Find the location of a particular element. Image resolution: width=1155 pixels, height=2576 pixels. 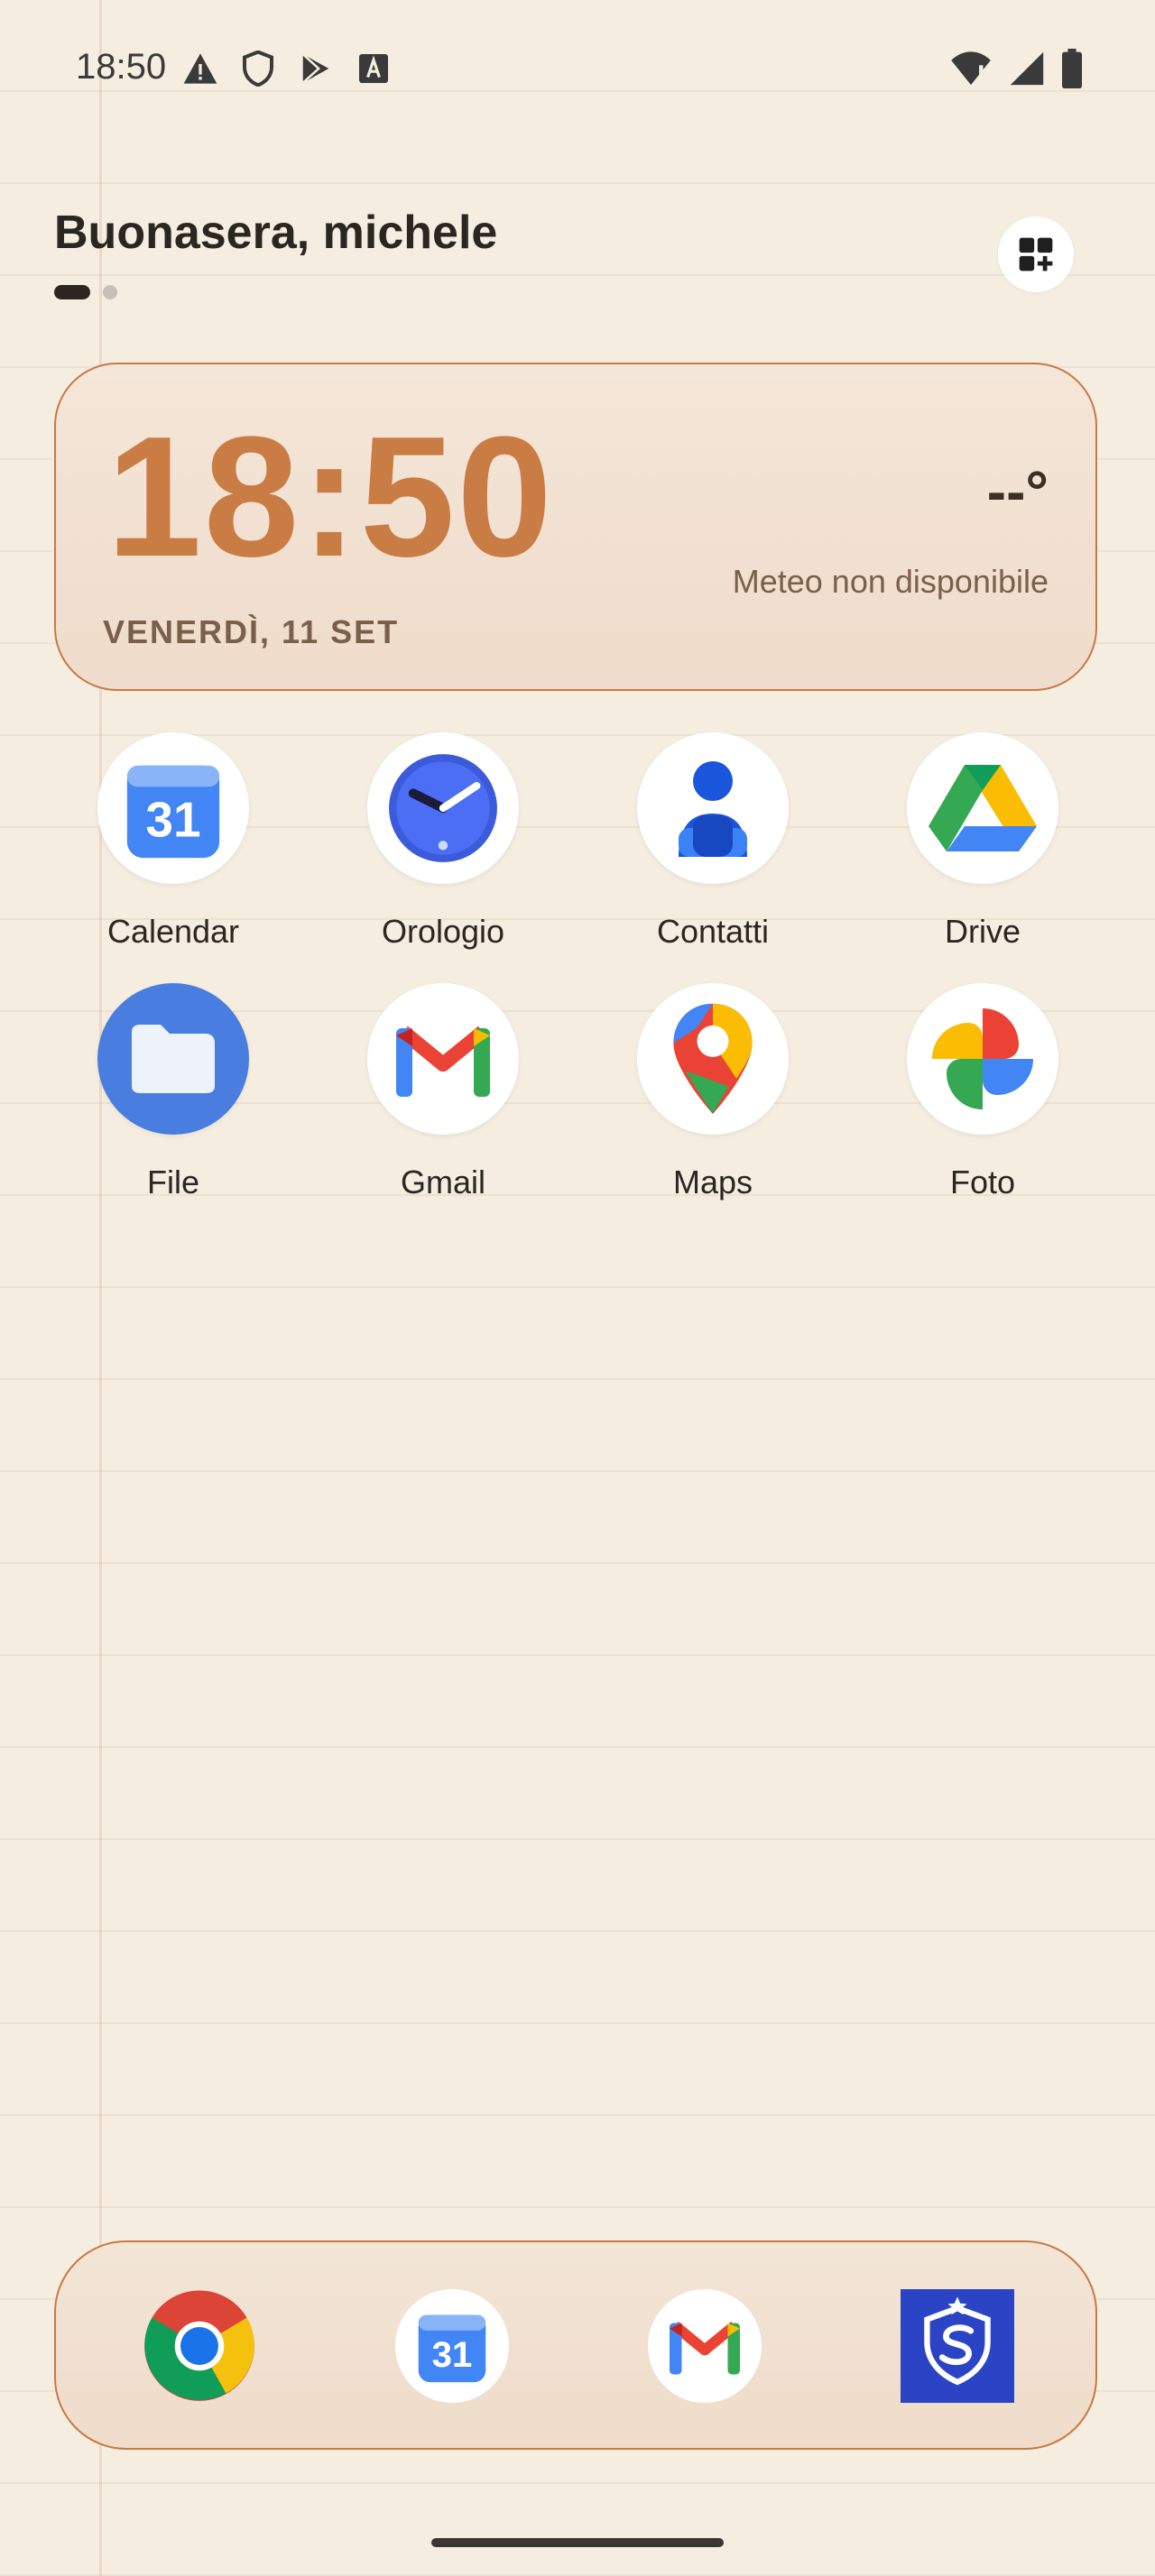

system-icons is located at coordinates (1016, 68).